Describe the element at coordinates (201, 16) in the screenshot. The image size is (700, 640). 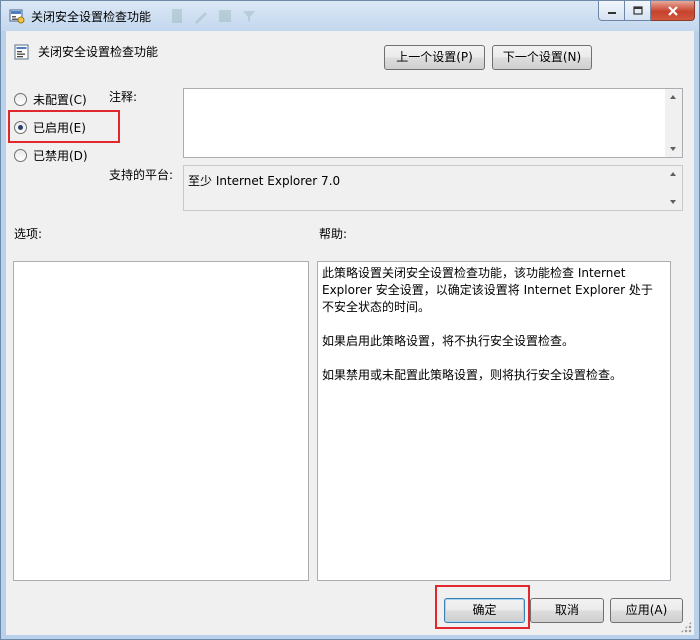
I see `edit-icon` at that location.